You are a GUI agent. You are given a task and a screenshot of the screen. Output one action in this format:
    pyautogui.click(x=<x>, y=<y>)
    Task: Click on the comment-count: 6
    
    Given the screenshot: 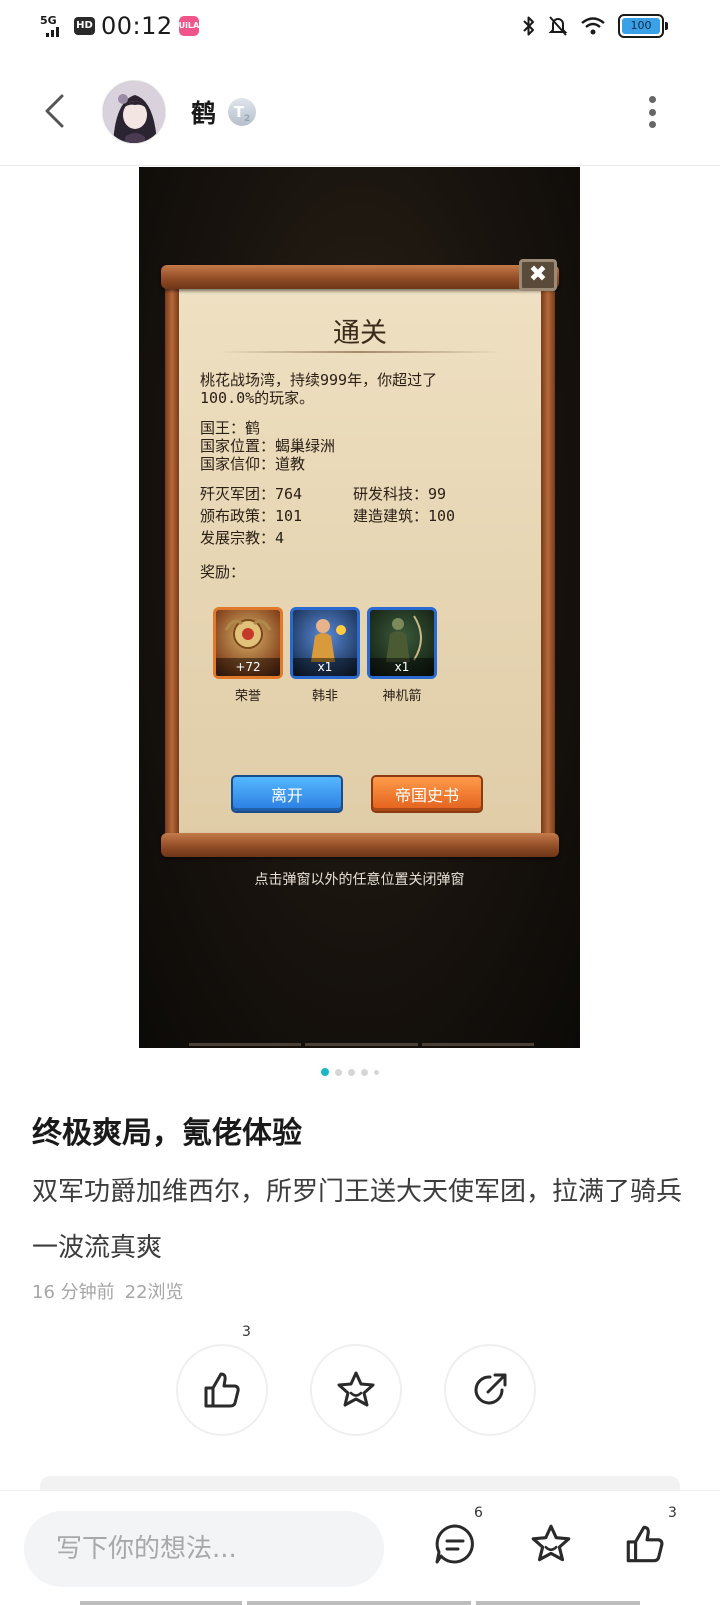 What is the action you would take?
    pyautogui.click(x=478, y=1513)
    